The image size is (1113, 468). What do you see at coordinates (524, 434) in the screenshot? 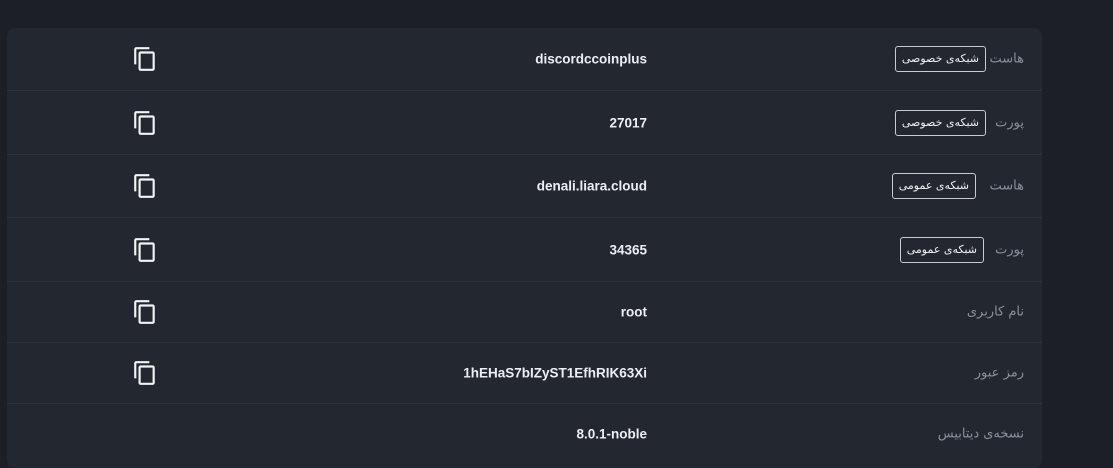
I see `row-db-version: نسخه‌ی دیتابیس 8.0.1-noble` at bounding box center [524, 434].